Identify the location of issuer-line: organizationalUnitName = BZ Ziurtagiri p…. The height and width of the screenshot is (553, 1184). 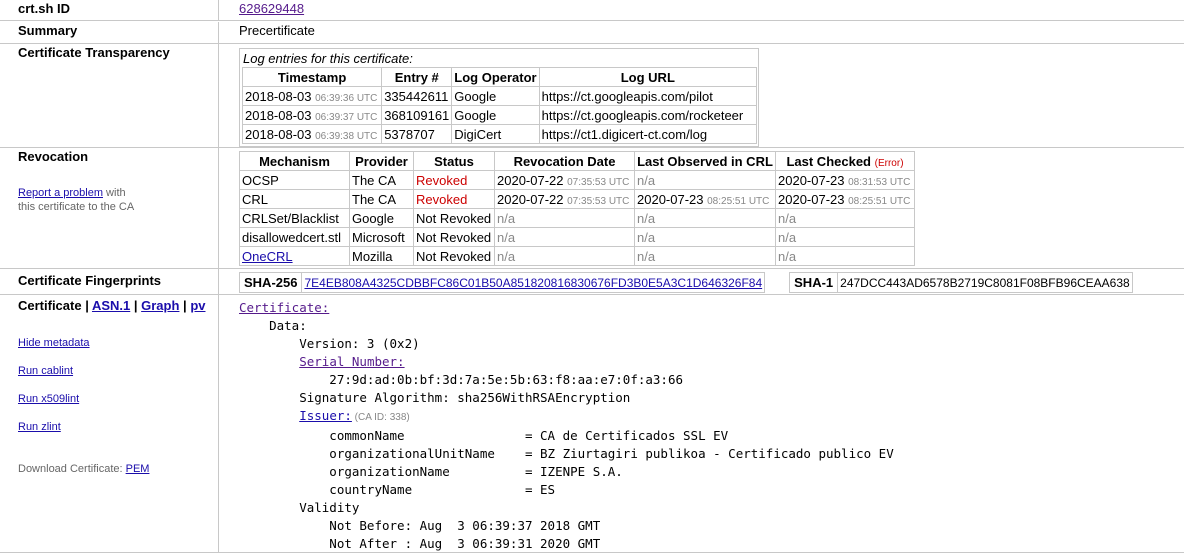
(566, 453).